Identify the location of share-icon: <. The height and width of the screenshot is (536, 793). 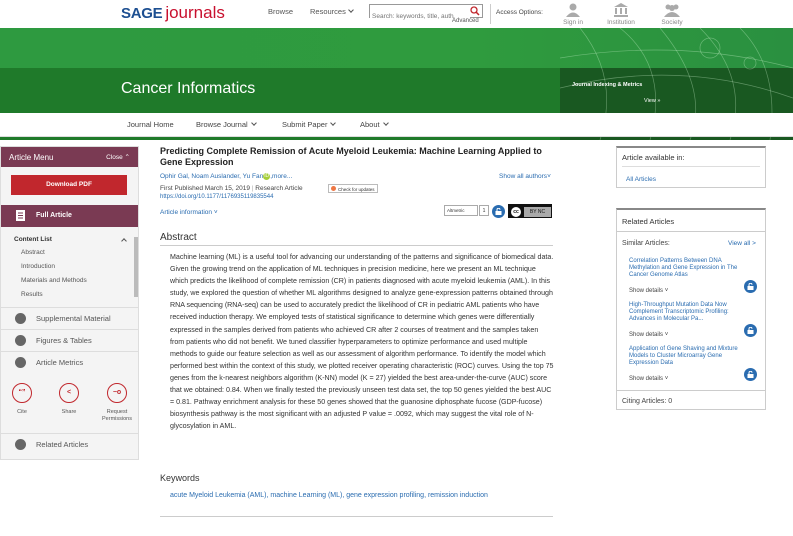
(69, 392).